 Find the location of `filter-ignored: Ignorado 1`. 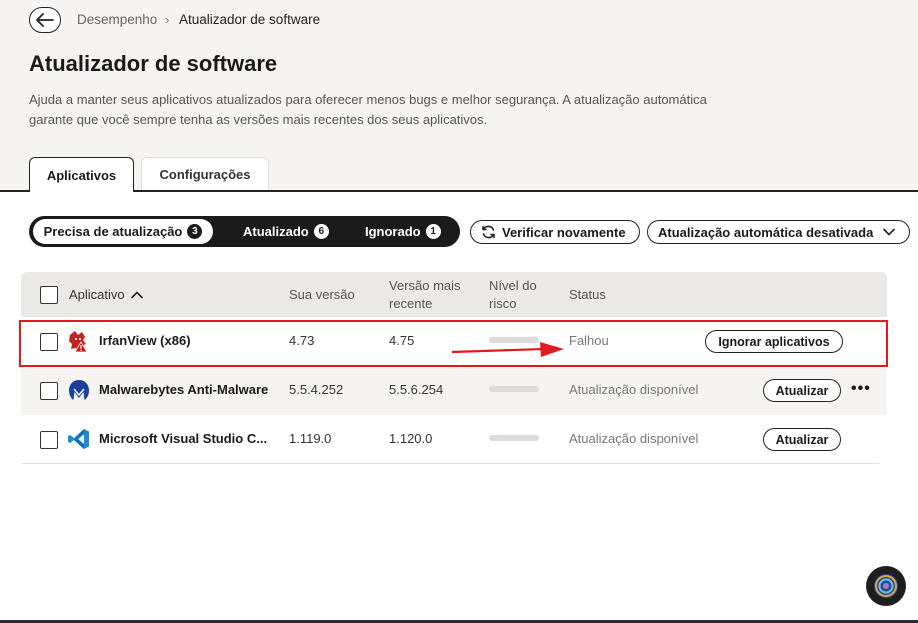

filter-ignored: Ignorado 1 is located at coordinates (403, 231).